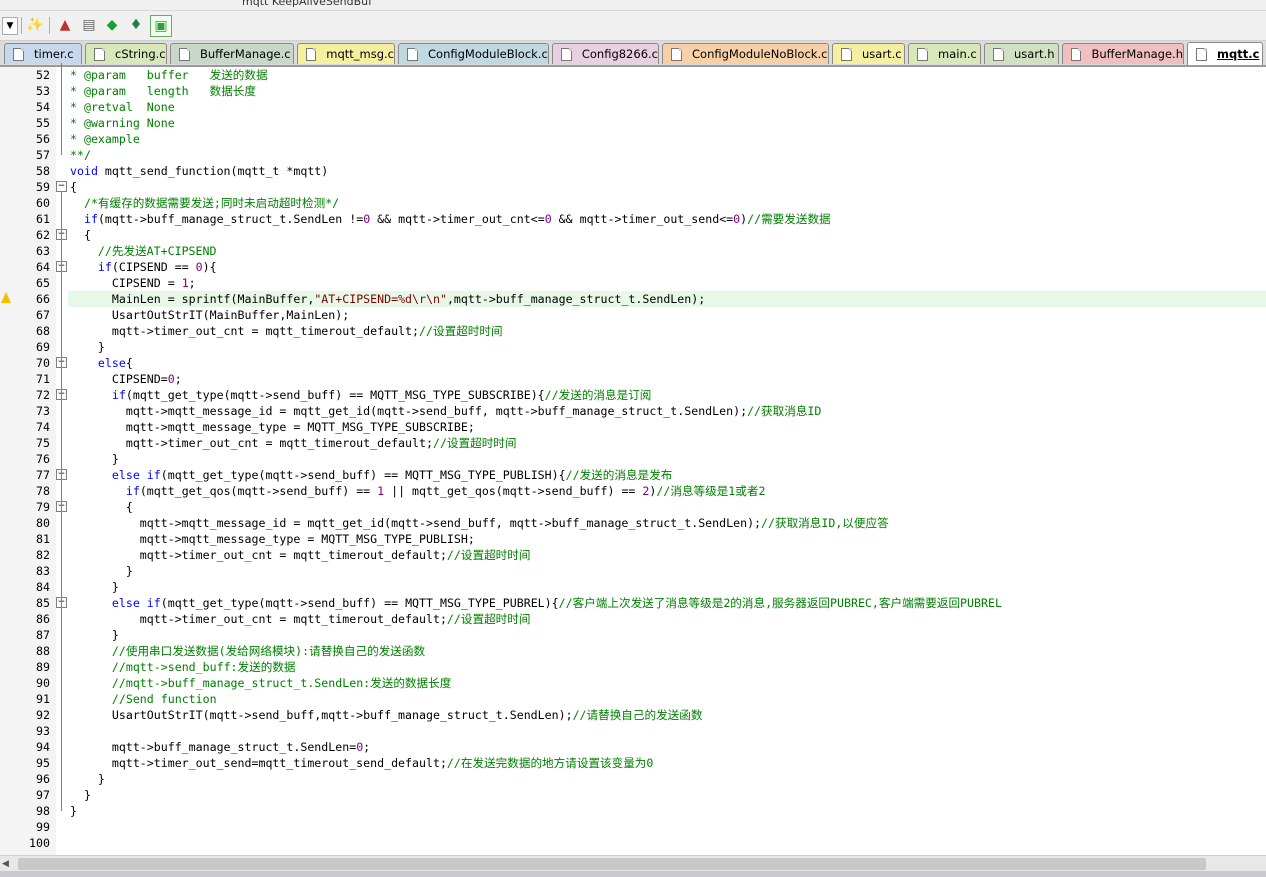 This screenshot has width=1266, height=877. What do you see at coordinates (122, 107) in the screenshot?
I see `code-text: * @retval None` at bounding box center [122, 107].